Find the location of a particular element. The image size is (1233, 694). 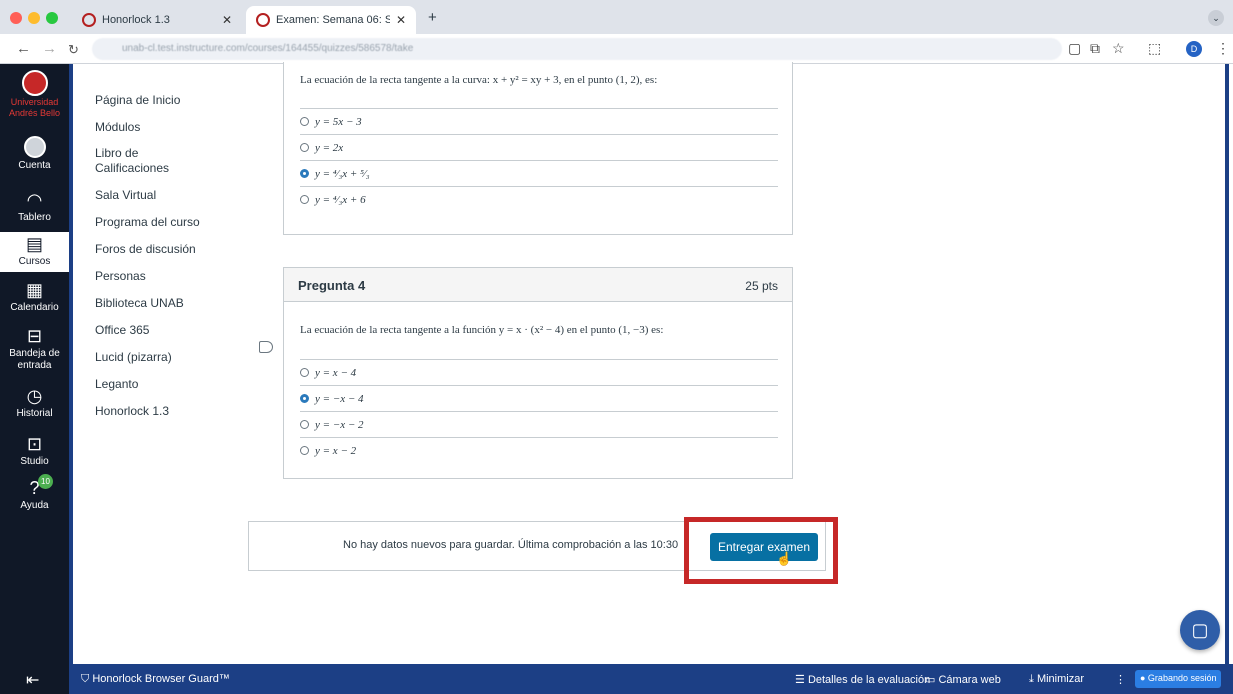

new-tab-icon: + is located at coordinates (432, 17).